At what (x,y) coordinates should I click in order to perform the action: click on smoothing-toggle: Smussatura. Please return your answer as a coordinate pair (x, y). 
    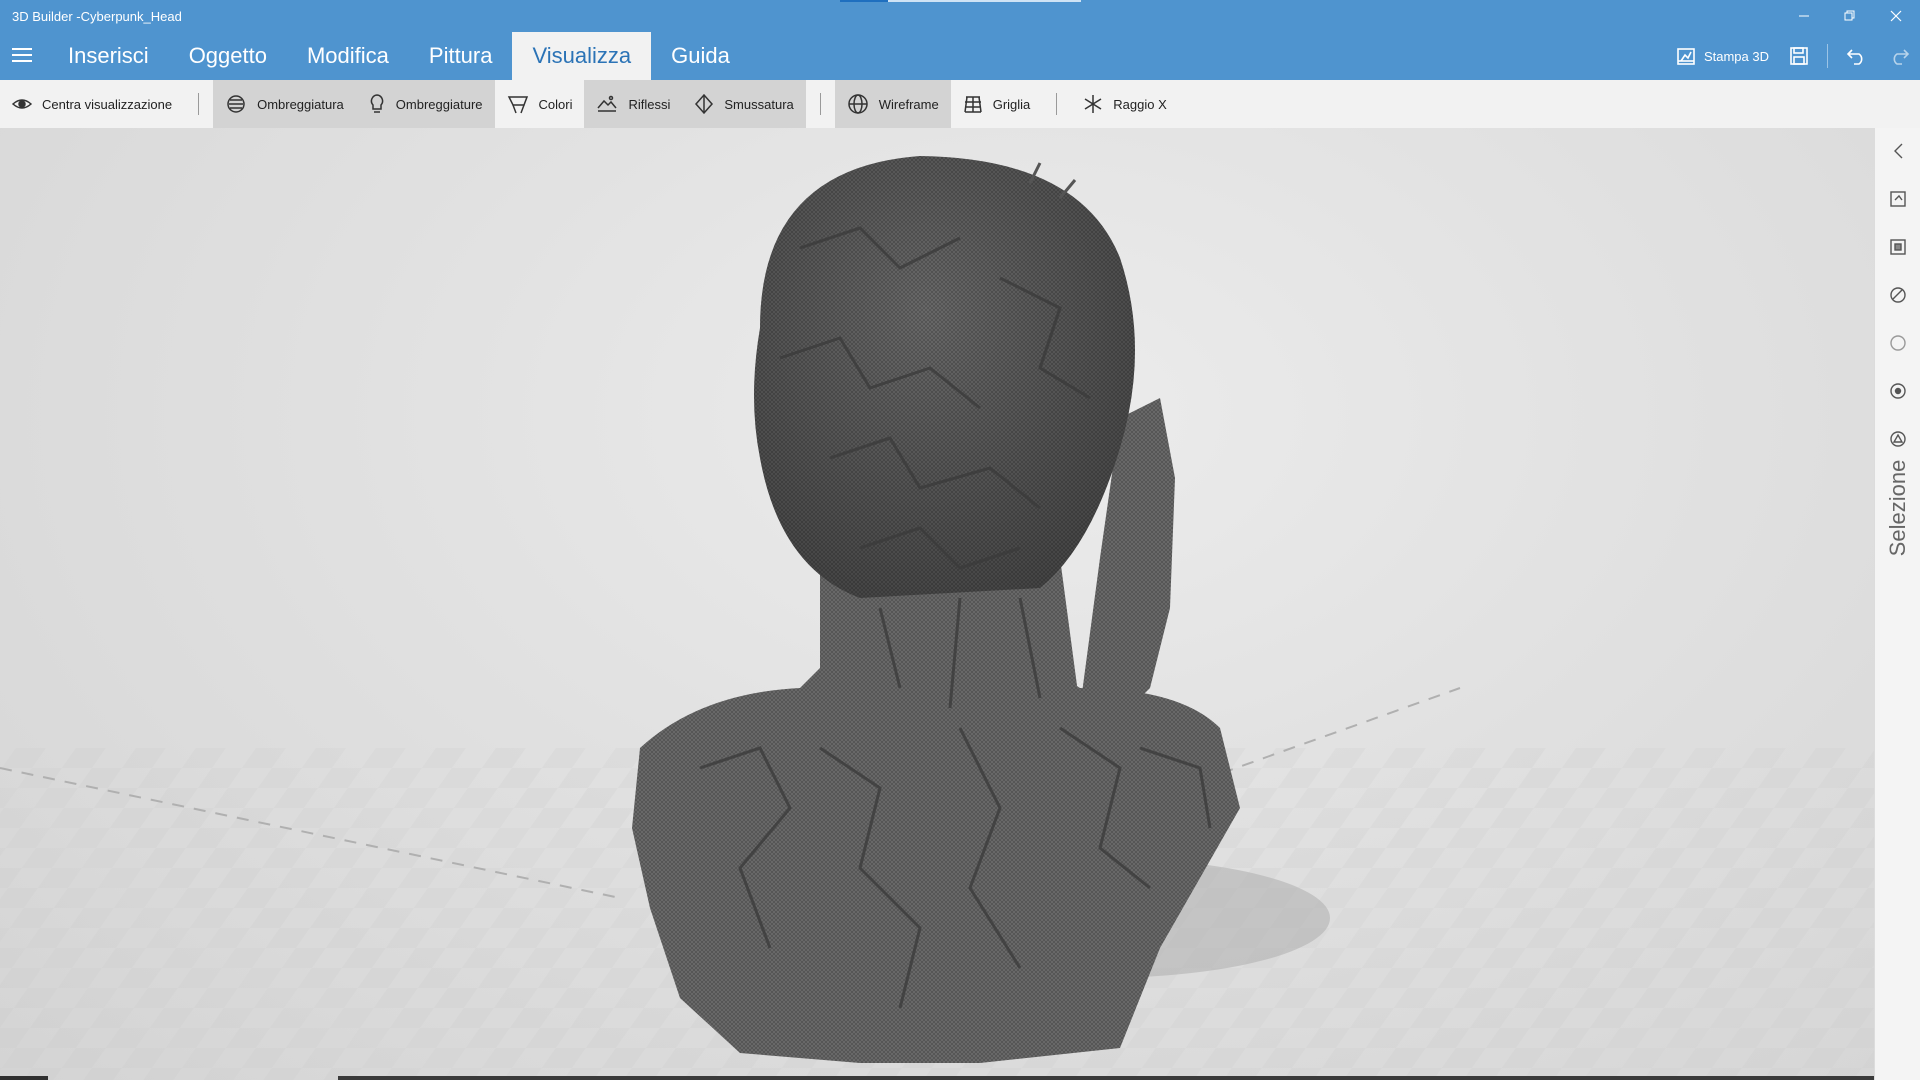
    Looking at the image, I should click on (744, 104).